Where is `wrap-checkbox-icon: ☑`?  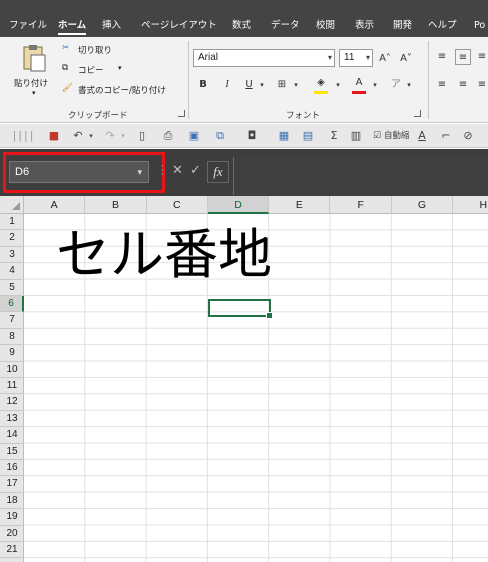 wrap-checkbox-icon: ☑ is located at coordinates (377, 136).